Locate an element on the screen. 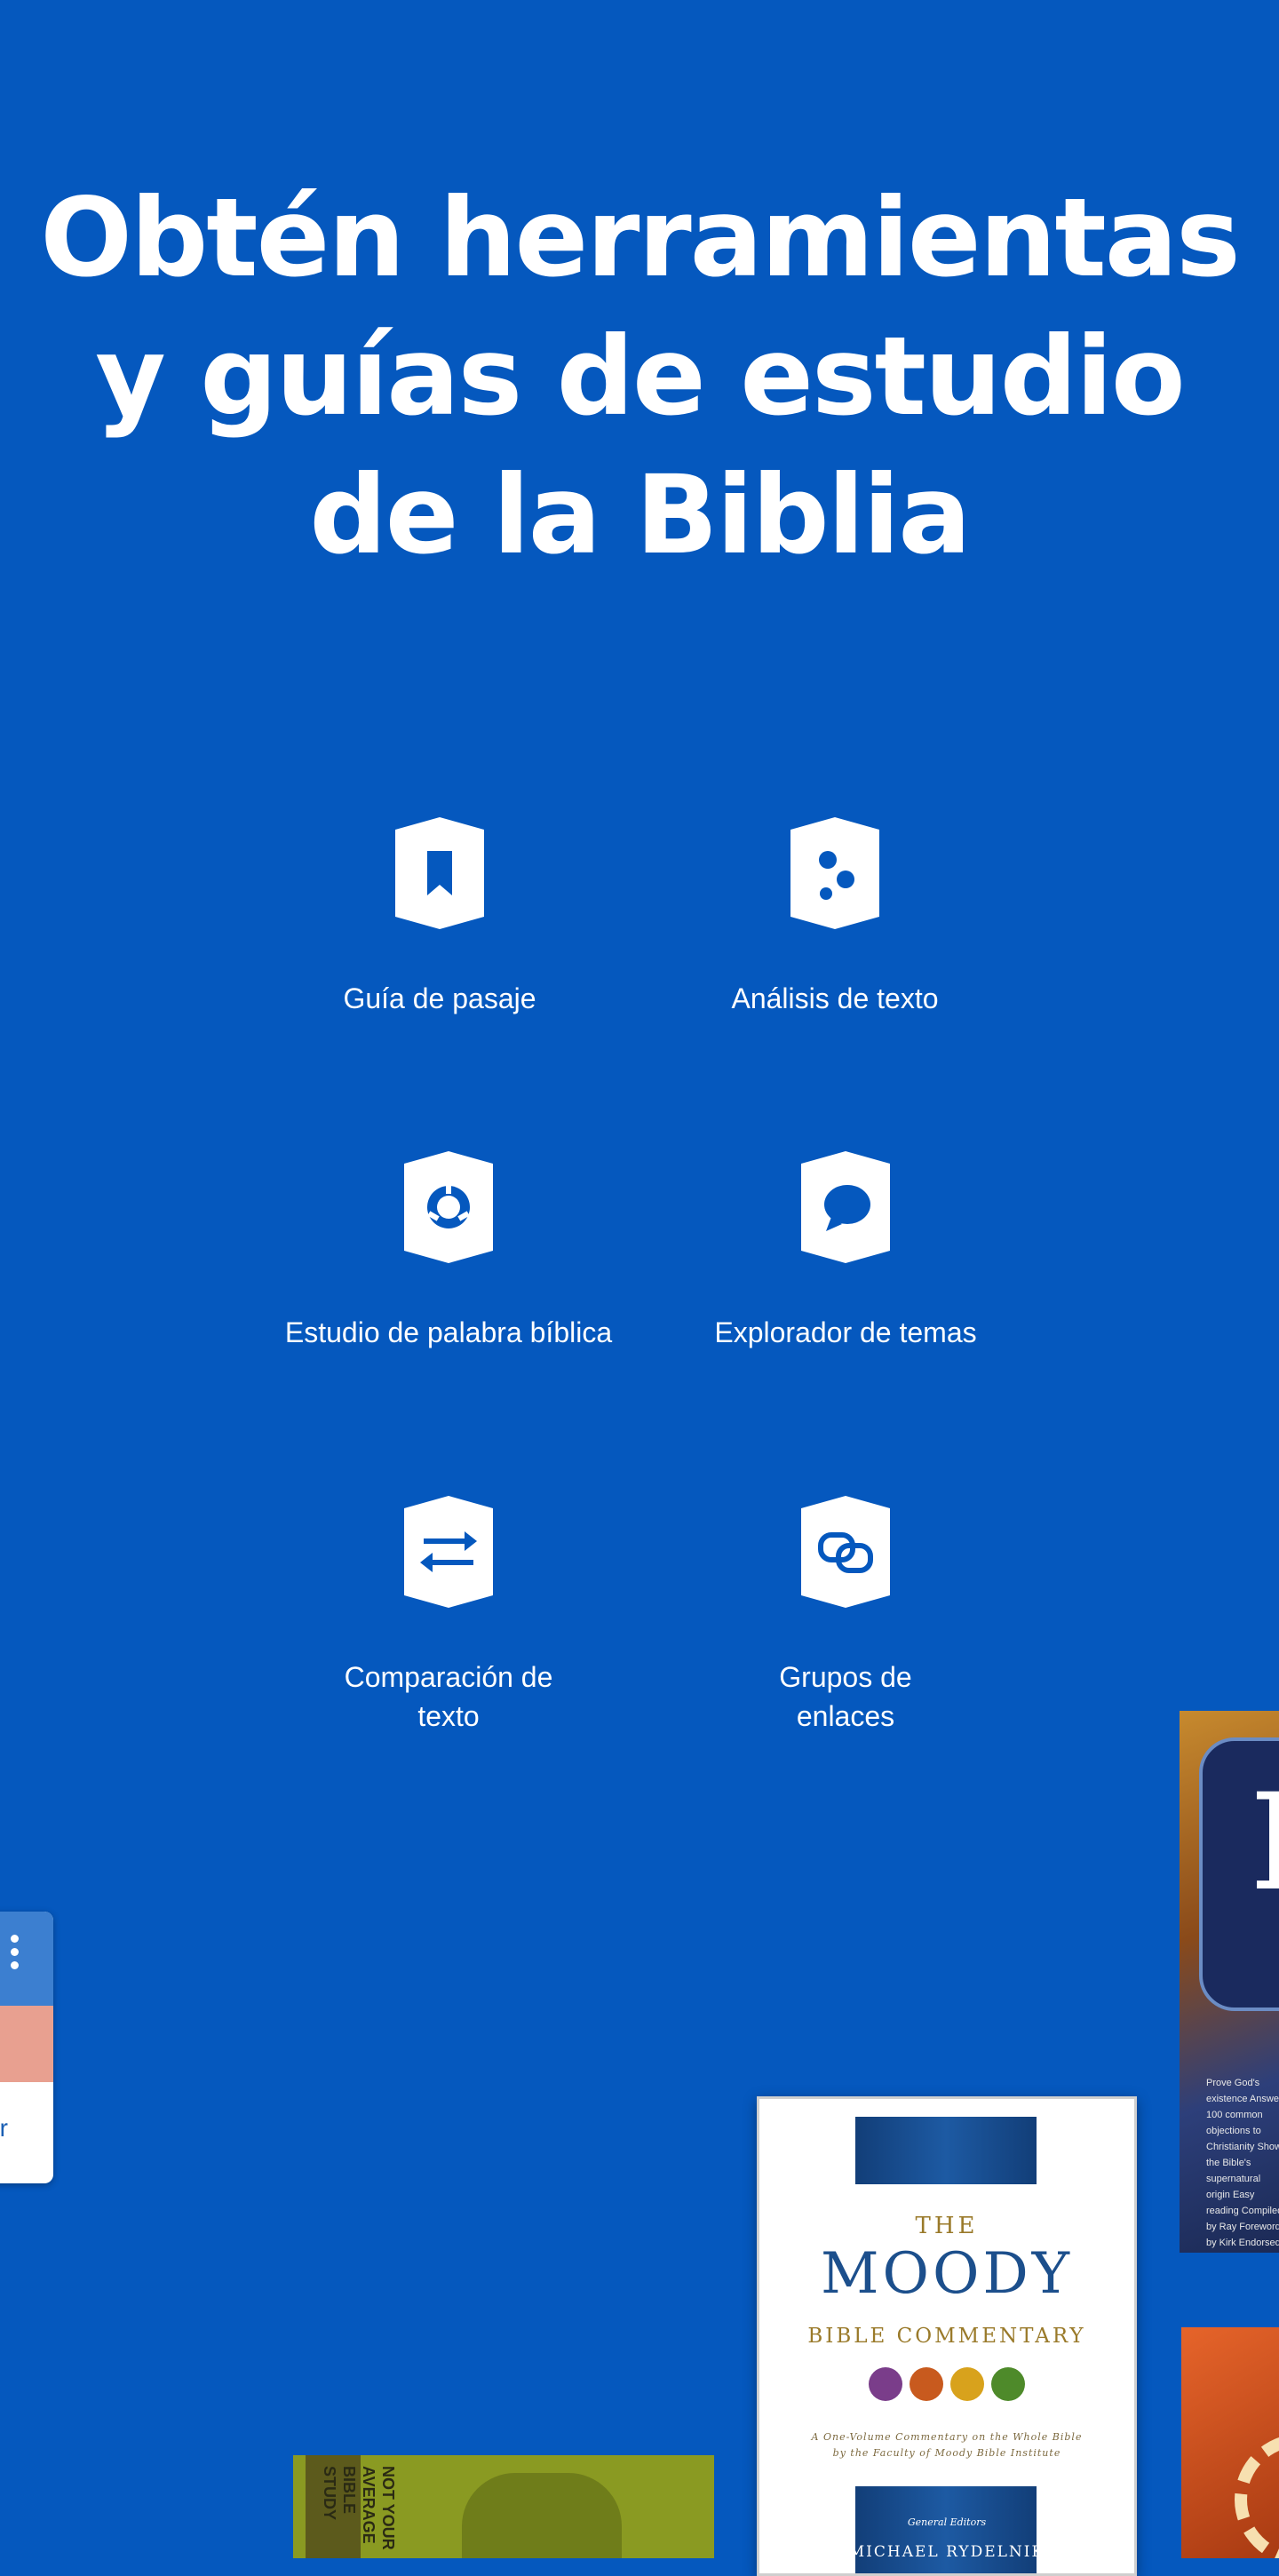  cover-the: THE is located at coordinates (947, 2226).